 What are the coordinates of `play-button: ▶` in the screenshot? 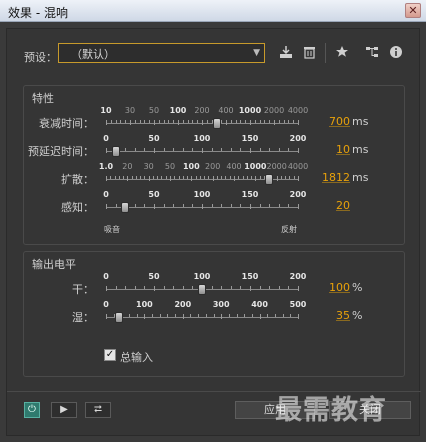 It's located at (64, 410).